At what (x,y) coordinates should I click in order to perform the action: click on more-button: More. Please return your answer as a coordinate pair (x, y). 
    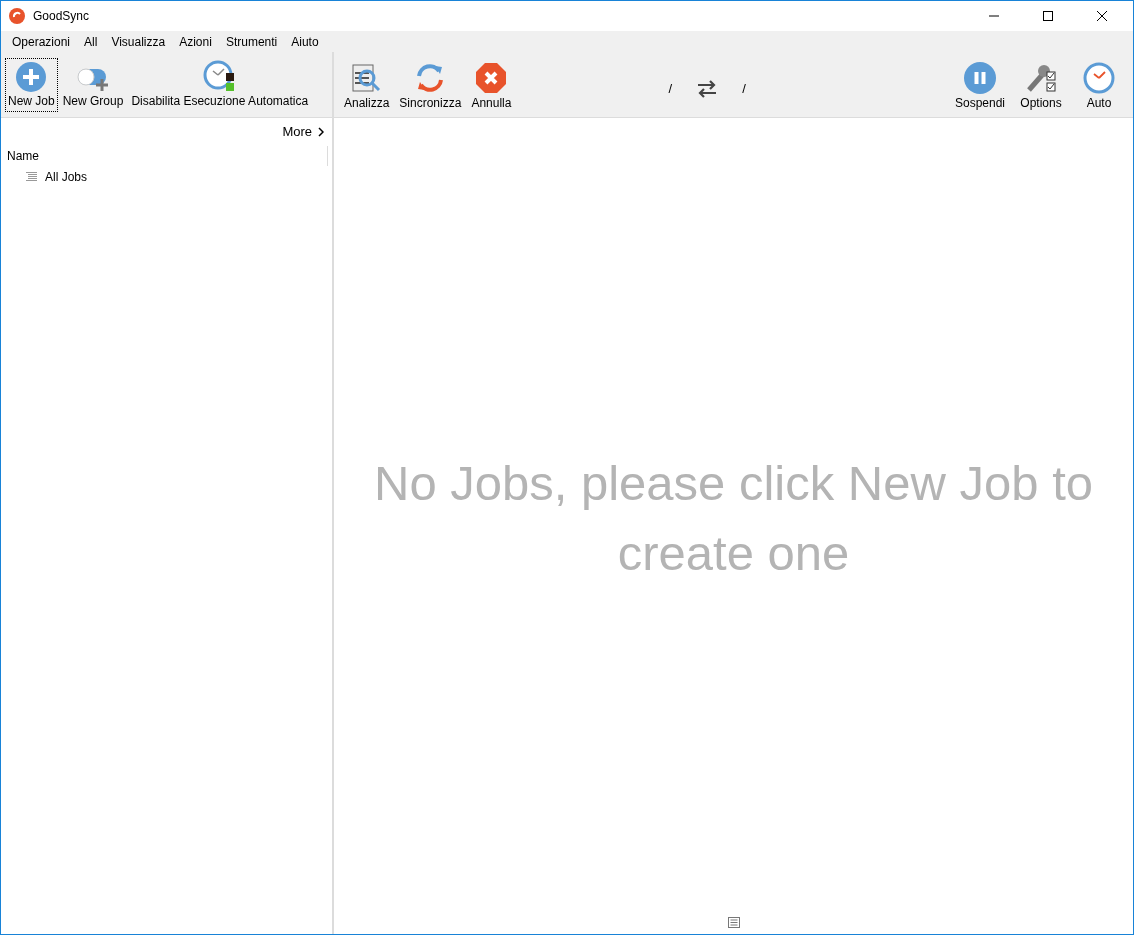
    Looking at the image, I should click on (303, 132).